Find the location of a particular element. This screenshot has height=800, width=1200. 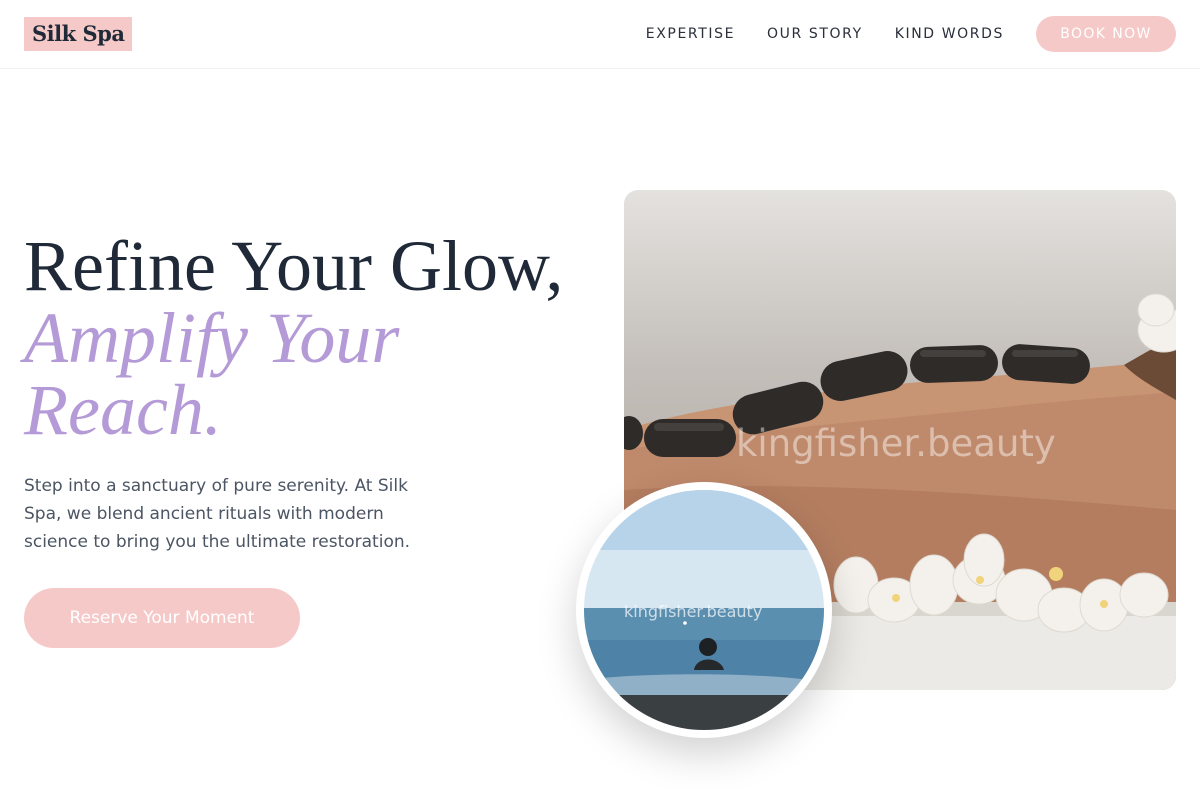

infinity-pool-scene is located at coordinates (704, 610).